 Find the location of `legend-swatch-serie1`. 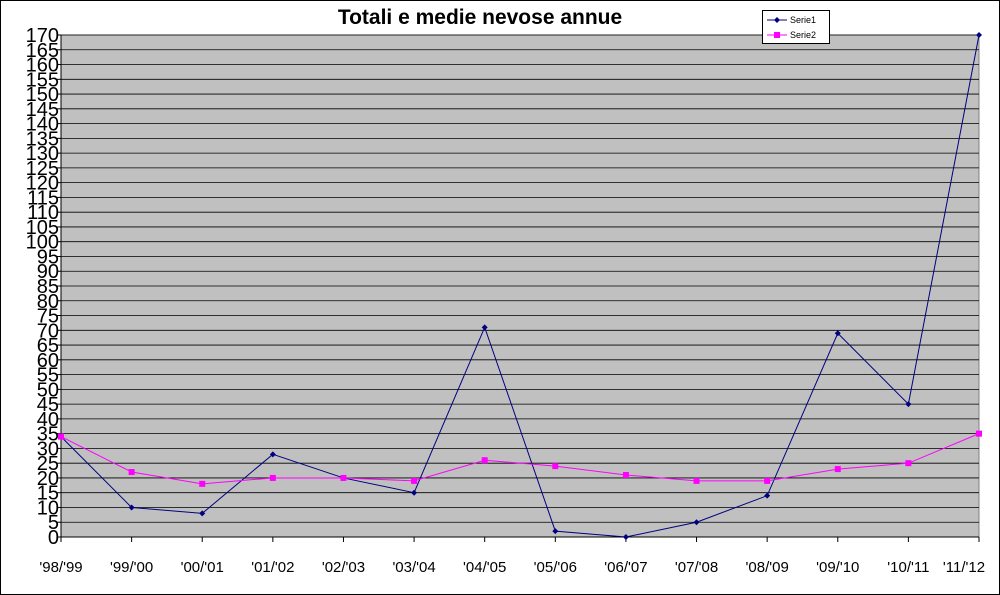

legend-swatch-serie1 is located at coordinates (777, 20).